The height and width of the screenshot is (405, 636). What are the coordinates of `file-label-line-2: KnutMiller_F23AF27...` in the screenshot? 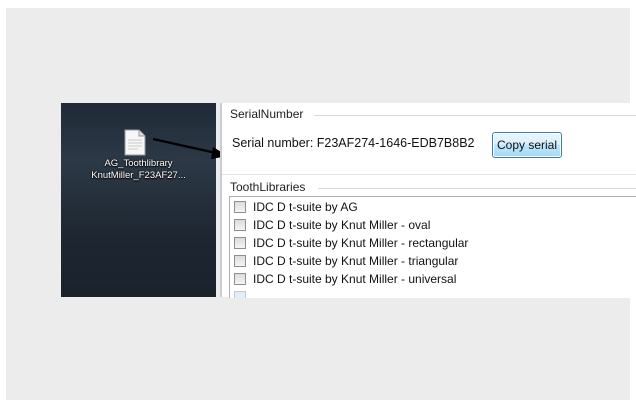 It's located at (138, 175).